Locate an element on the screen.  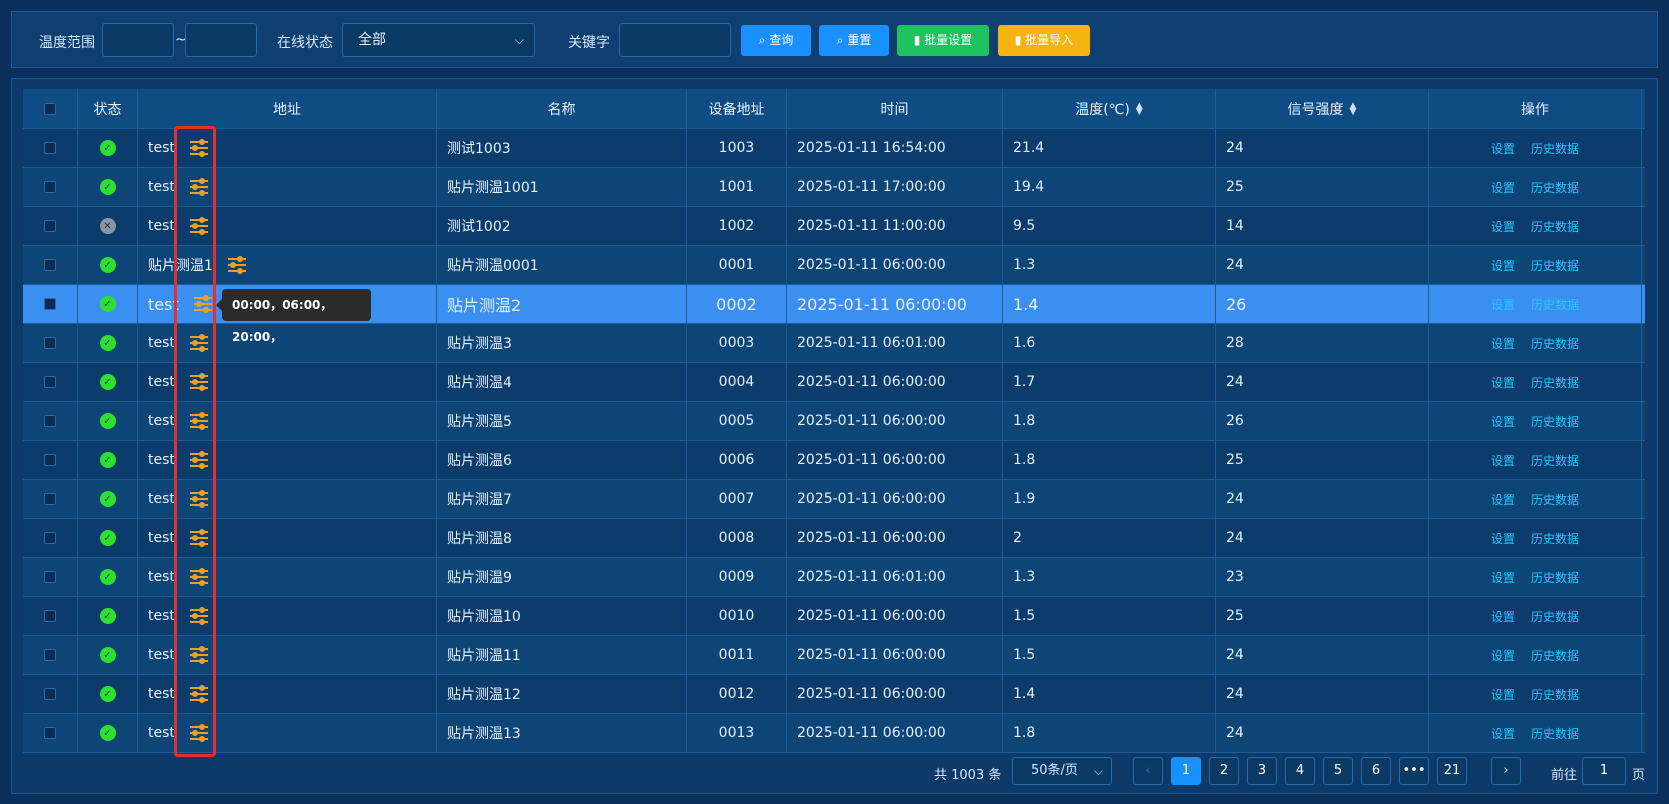
batch-set-button: ▮ 批量设置 is located at coordinates (943, 40).